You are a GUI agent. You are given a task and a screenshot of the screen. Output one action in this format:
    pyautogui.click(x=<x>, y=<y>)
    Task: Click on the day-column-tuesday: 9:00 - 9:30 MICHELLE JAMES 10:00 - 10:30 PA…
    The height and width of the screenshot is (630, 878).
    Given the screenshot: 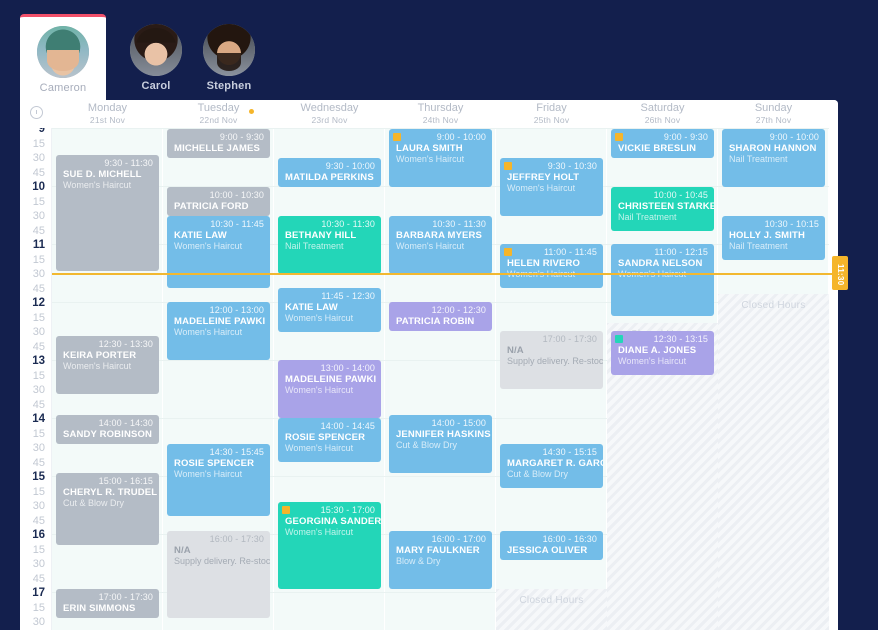 What is the action you would take?
    pyautogui.click(x=218, y=379)
    